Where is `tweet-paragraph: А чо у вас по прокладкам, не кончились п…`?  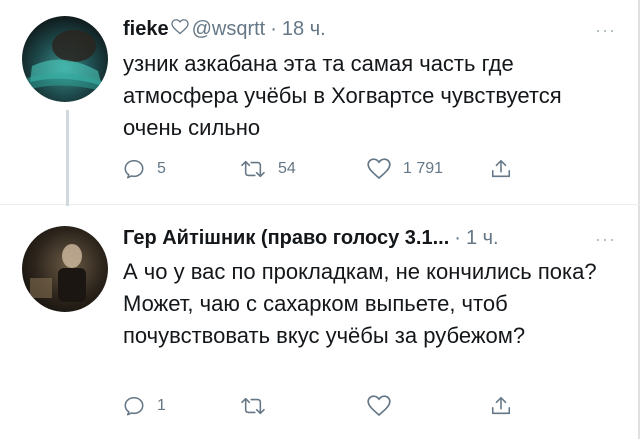
tweet-paragraph: А чо у вас по прокладкам, не кончились п… is located at coordinates (360, 271).